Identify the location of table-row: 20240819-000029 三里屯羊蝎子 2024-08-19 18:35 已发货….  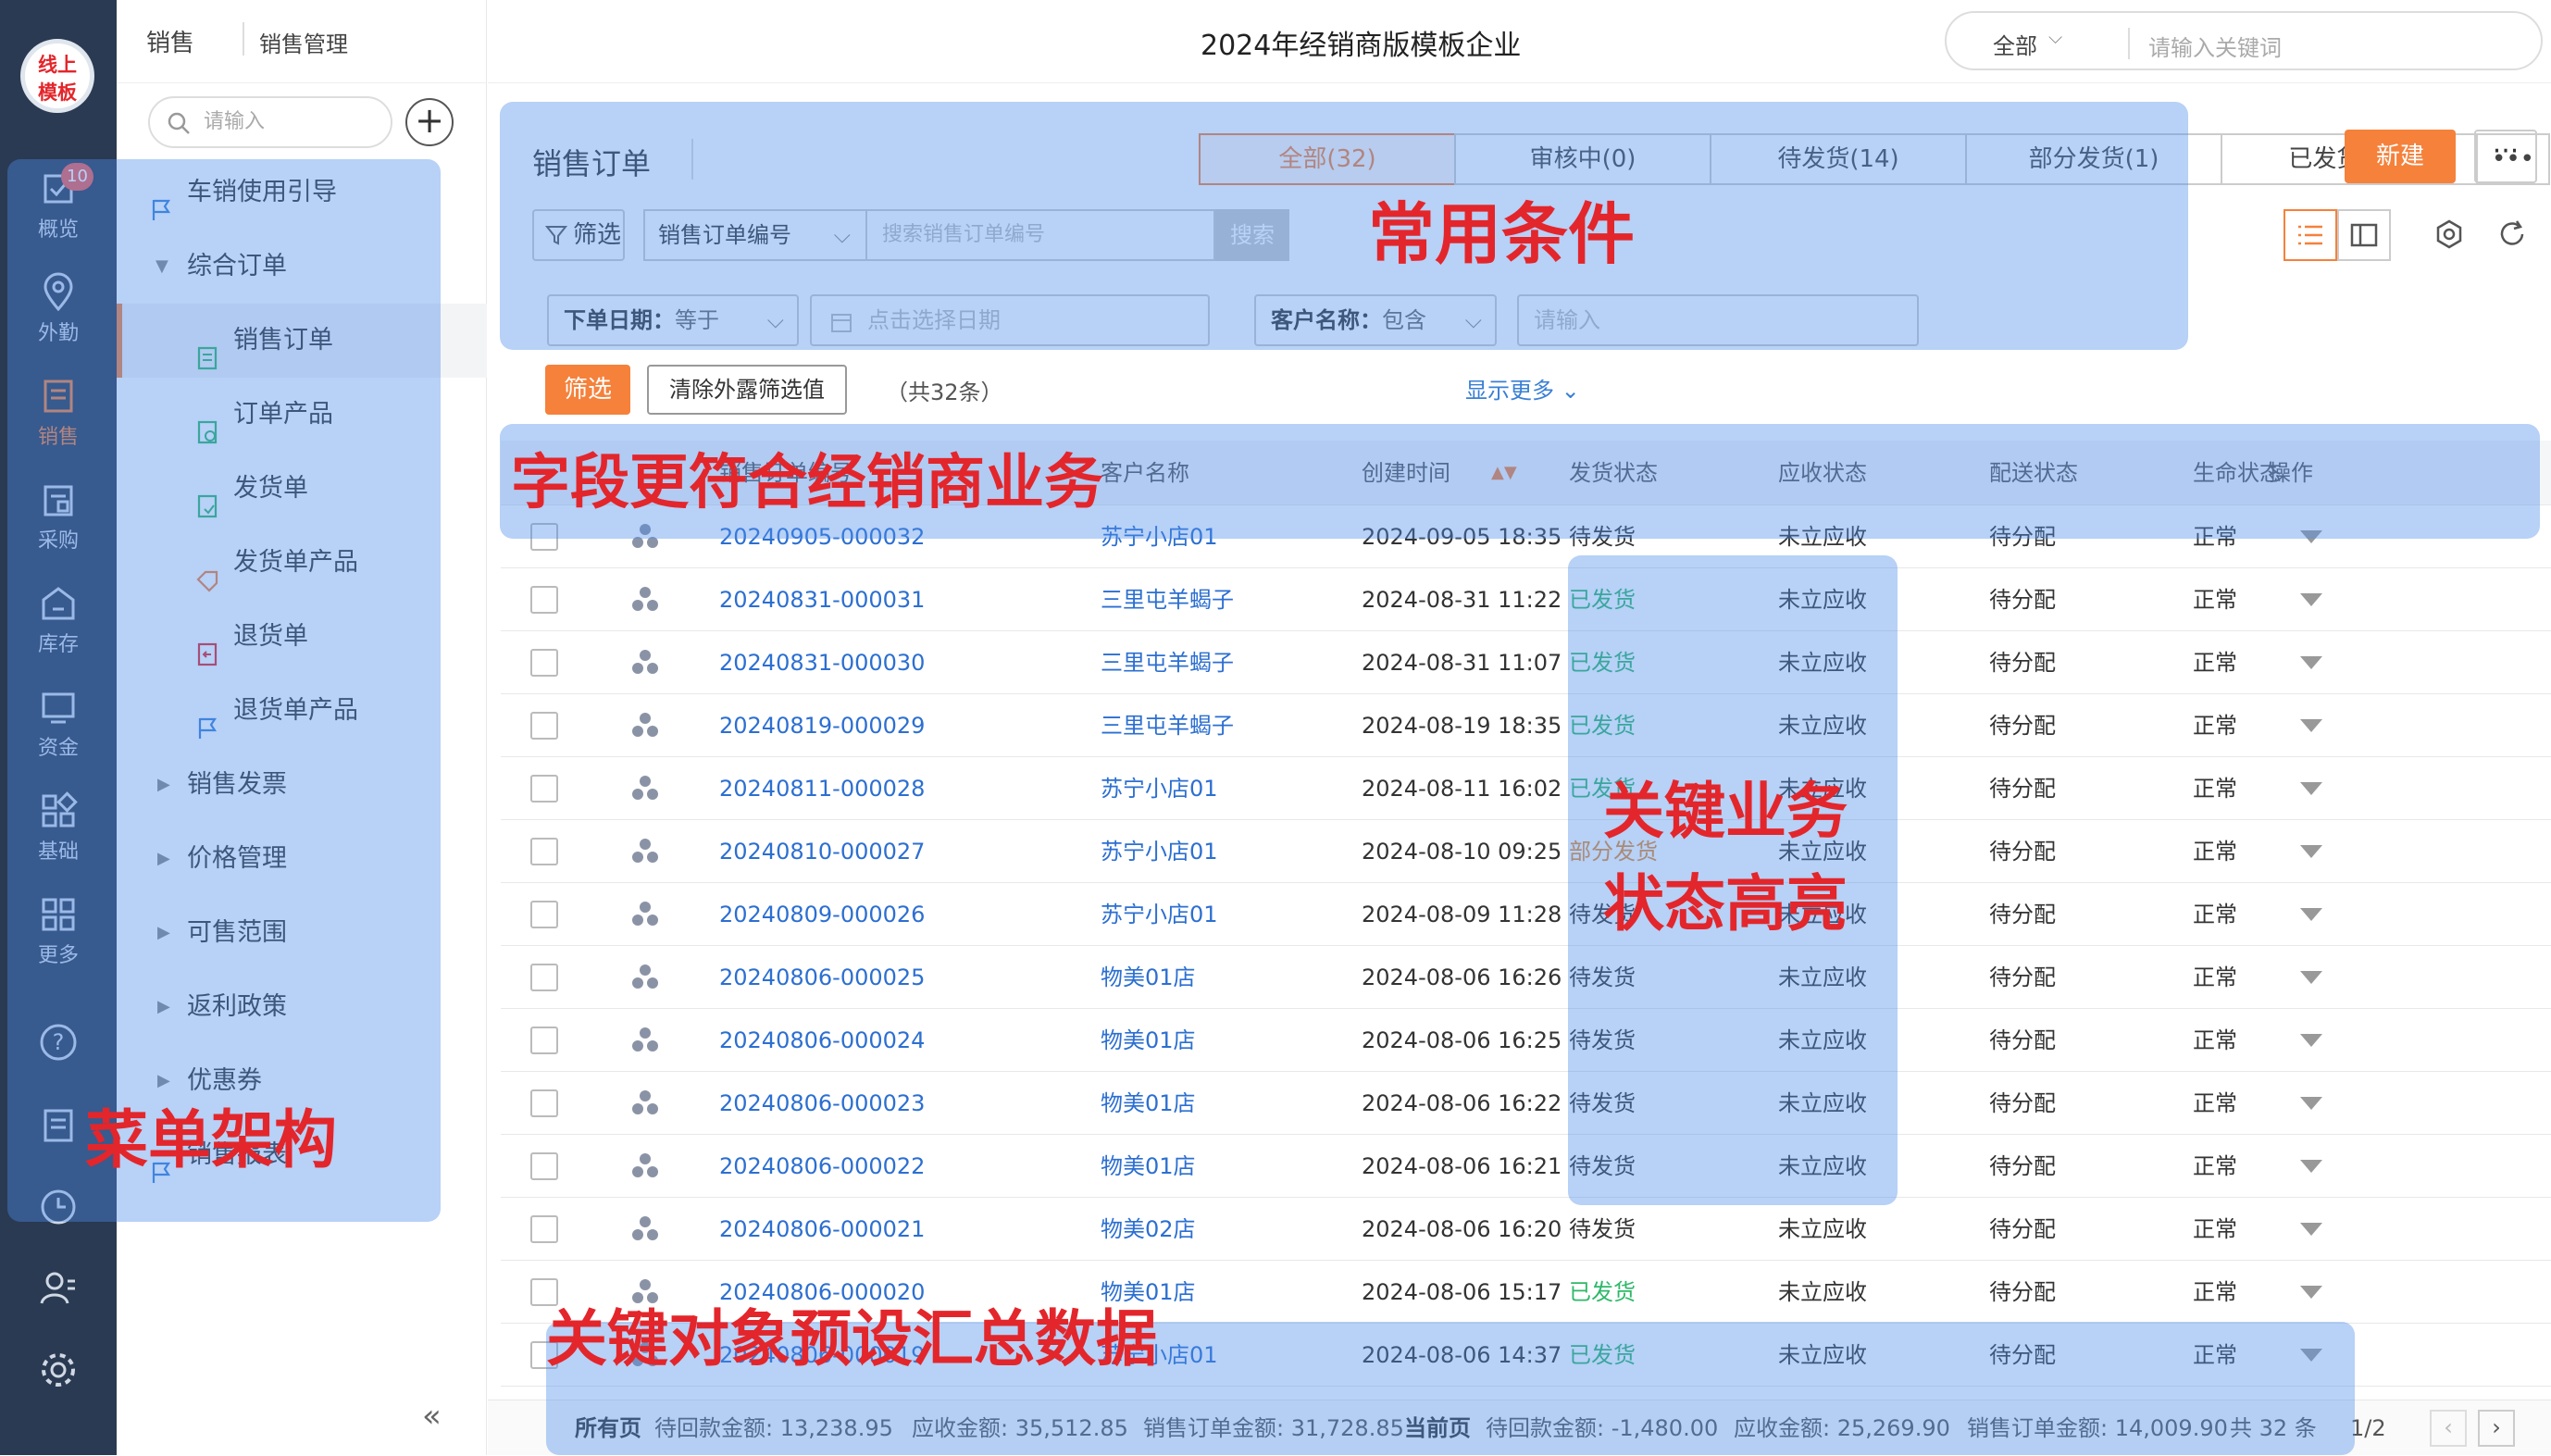
(1526, 725).